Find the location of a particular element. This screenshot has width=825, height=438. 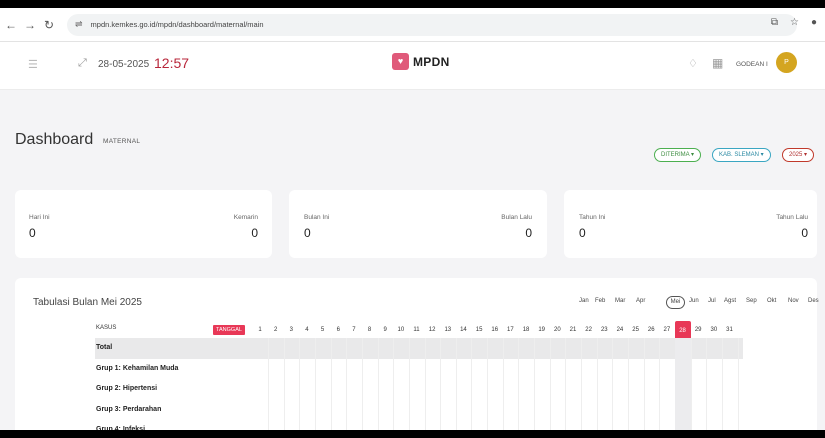

tabulation-title: Tabulasi Bulan Mei 2025 is located at coordinates (87, 302).